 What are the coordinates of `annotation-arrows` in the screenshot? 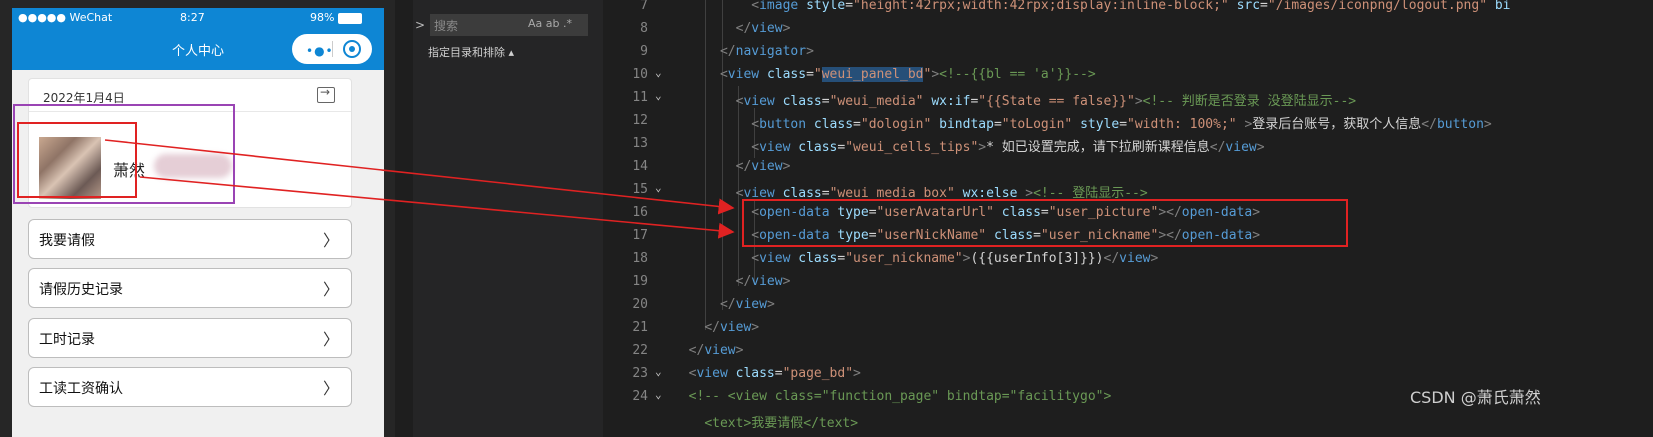 It's located at (419, 189).